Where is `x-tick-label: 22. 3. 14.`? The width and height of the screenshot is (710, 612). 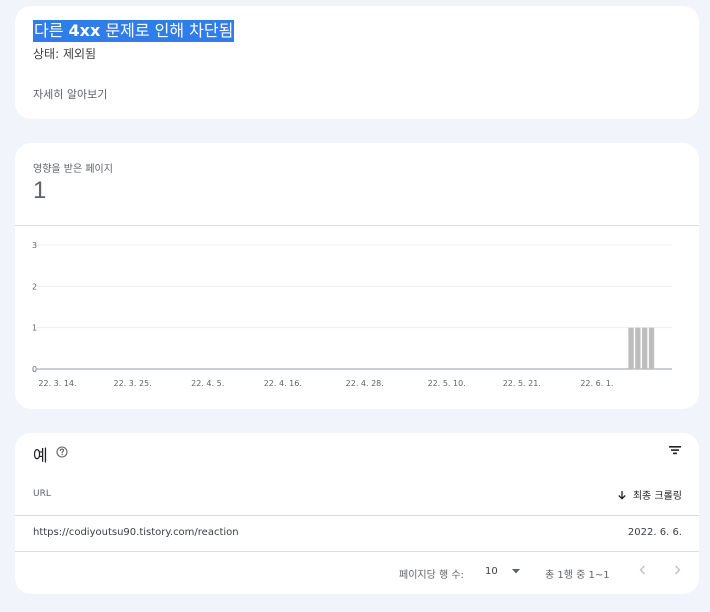
x-tick-label: 22. 3. 14. is located at coordinates (57, 383).